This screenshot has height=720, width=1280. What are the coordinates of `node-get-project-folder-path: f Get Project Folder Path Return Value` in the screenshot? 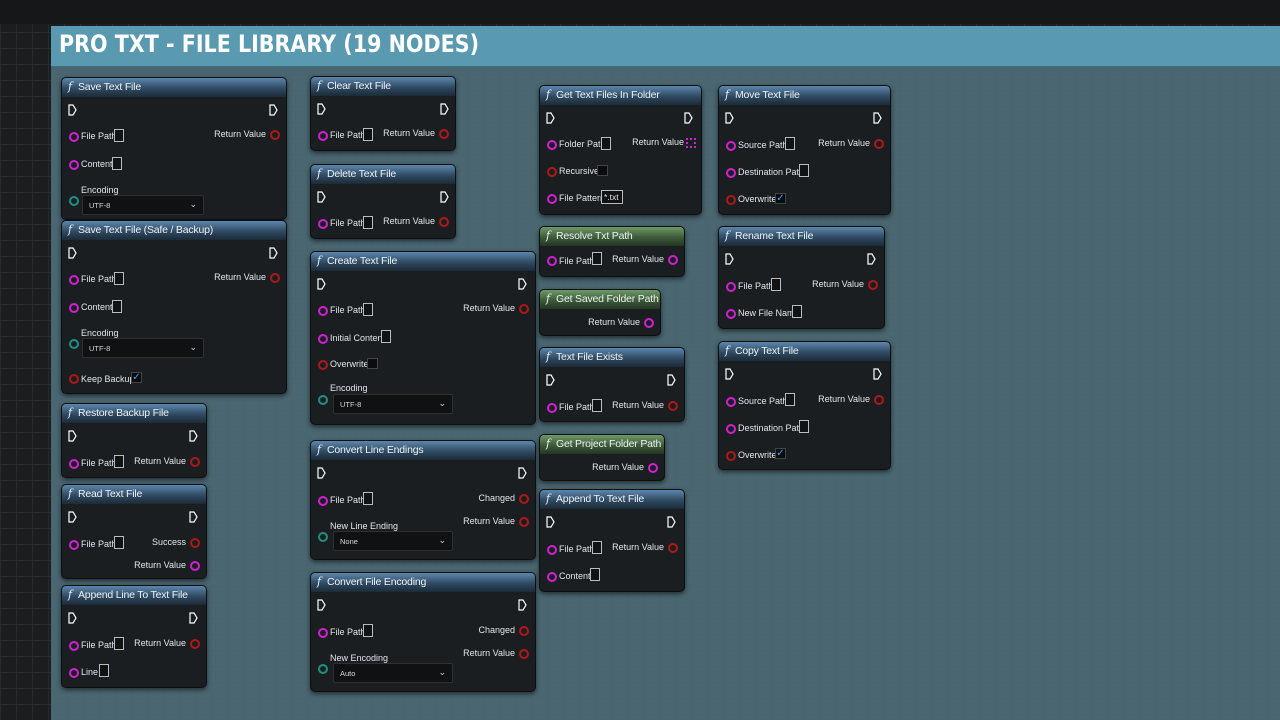 It's located at (602, 457).